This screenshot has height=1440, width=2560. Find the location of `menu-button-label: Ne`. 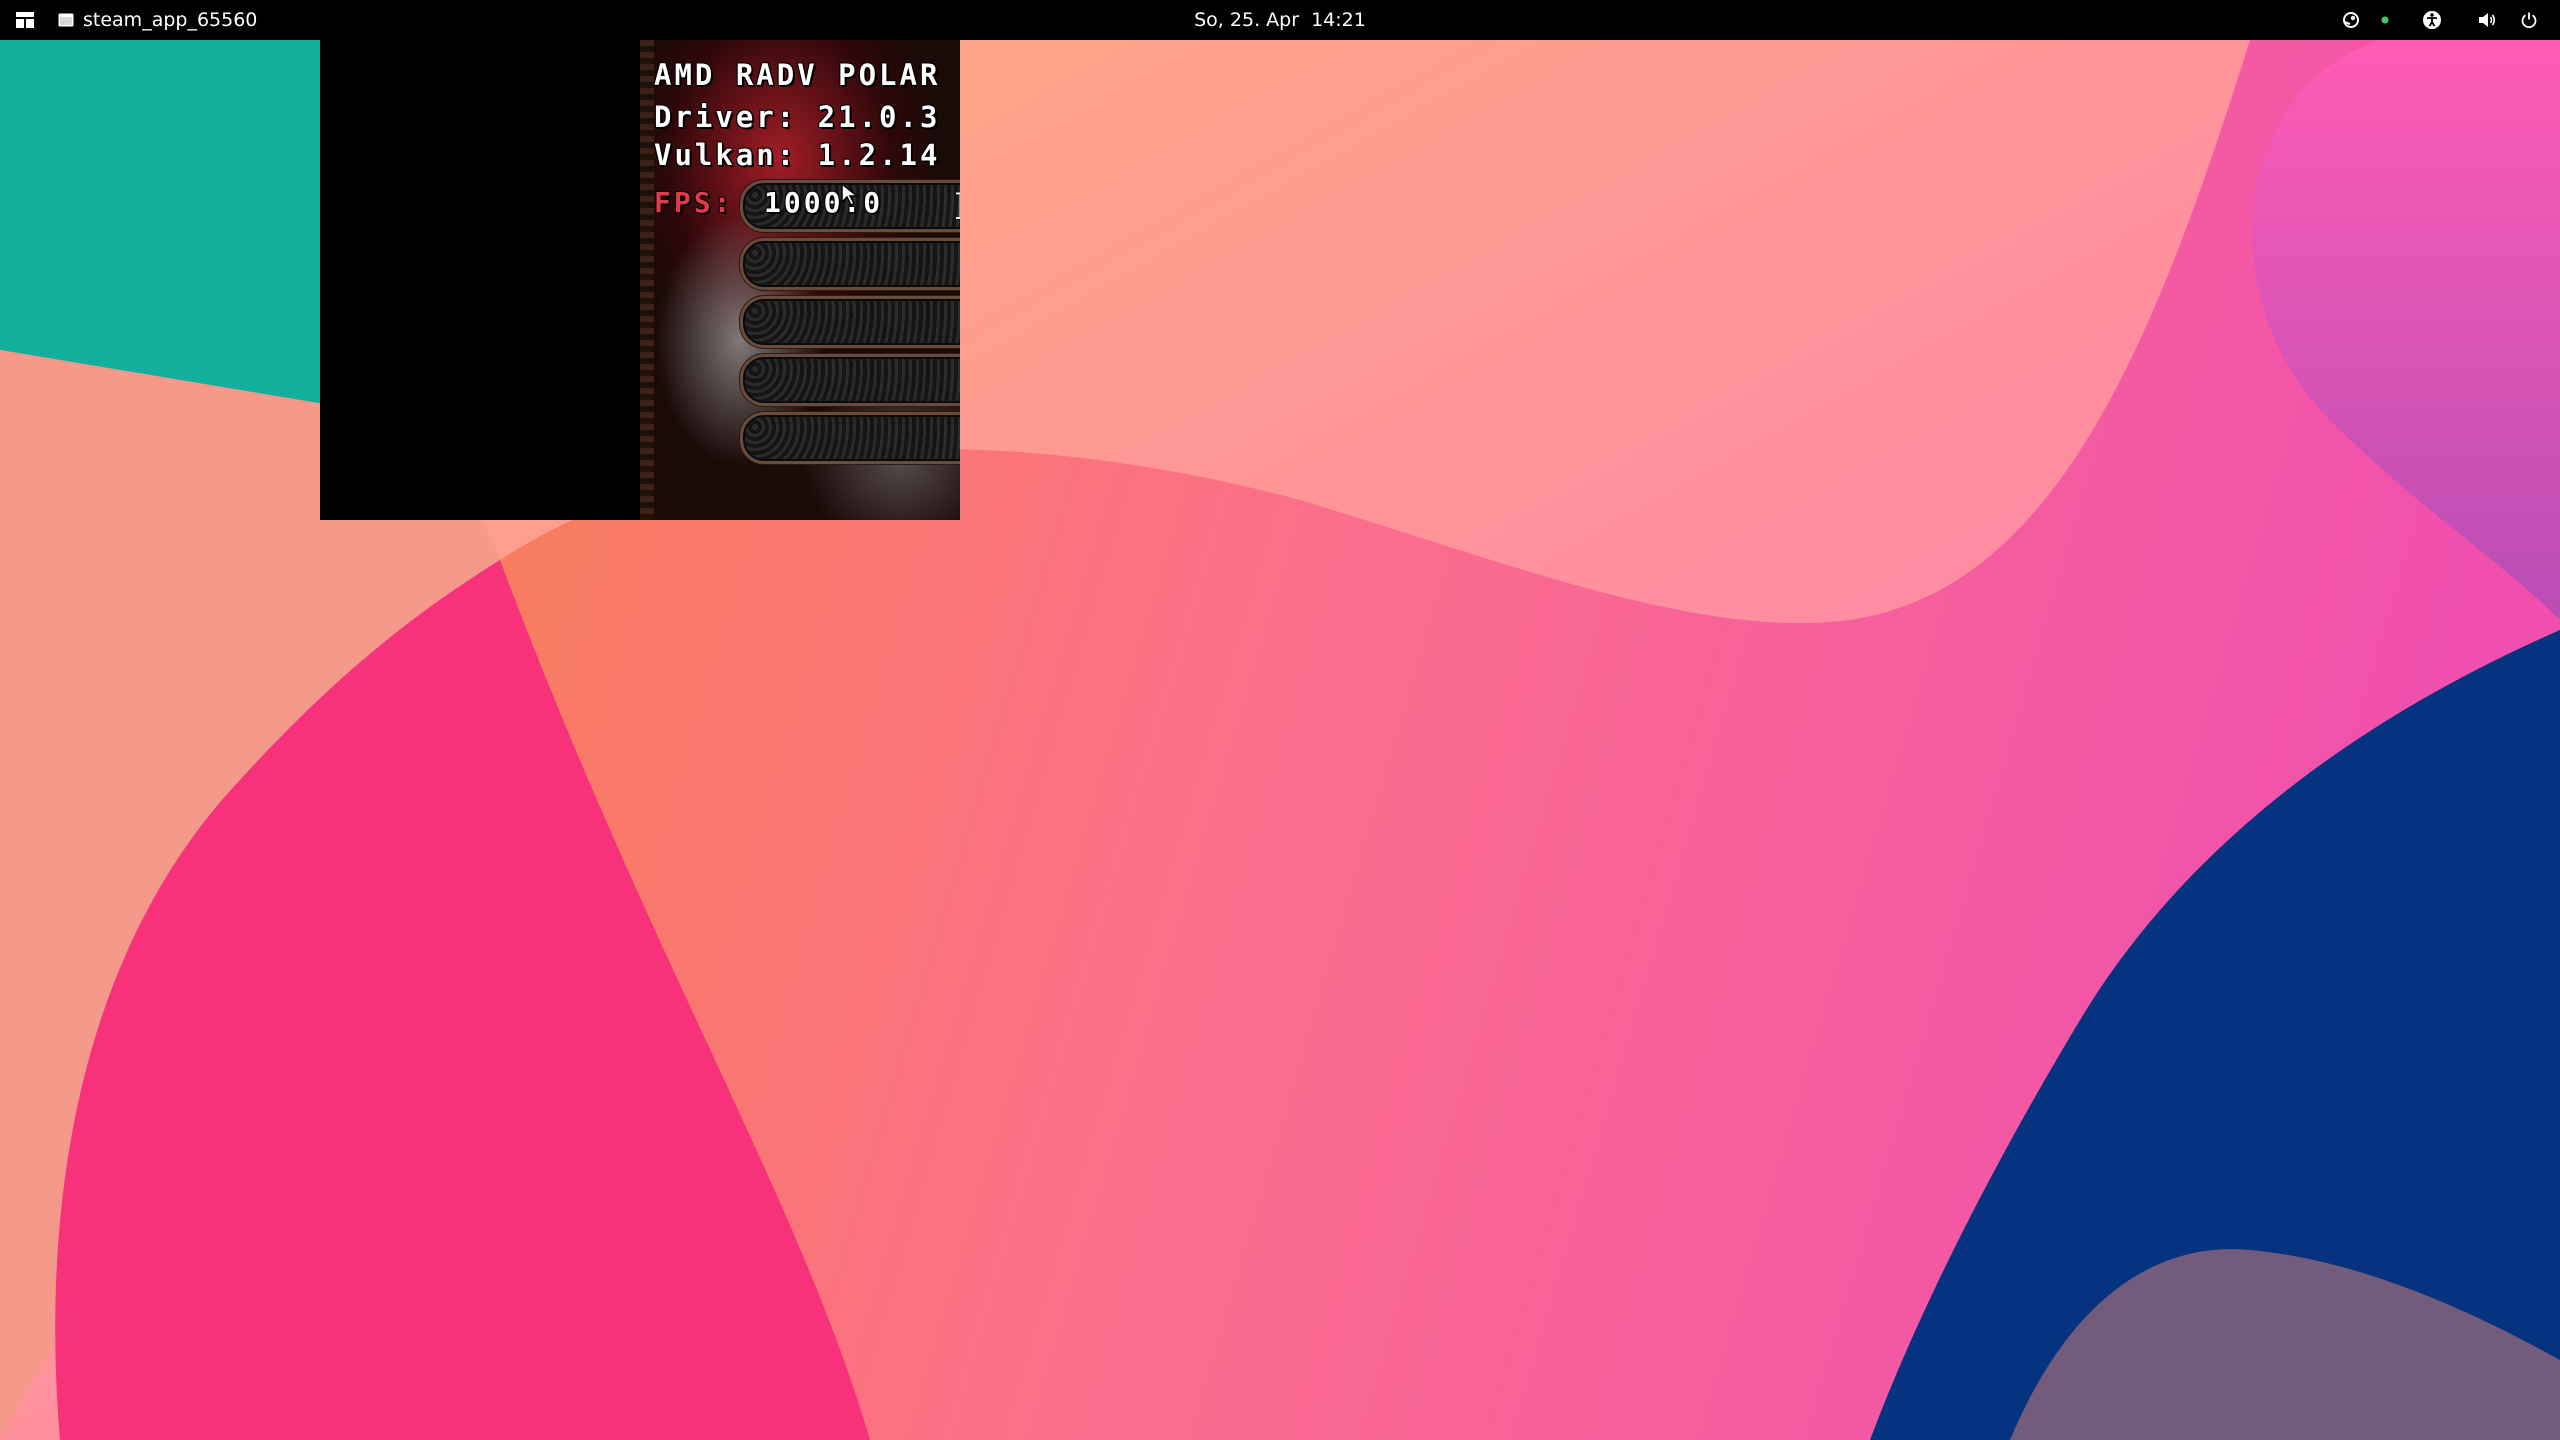

menu-button-label: Ne is located at coordinates (957, 210).